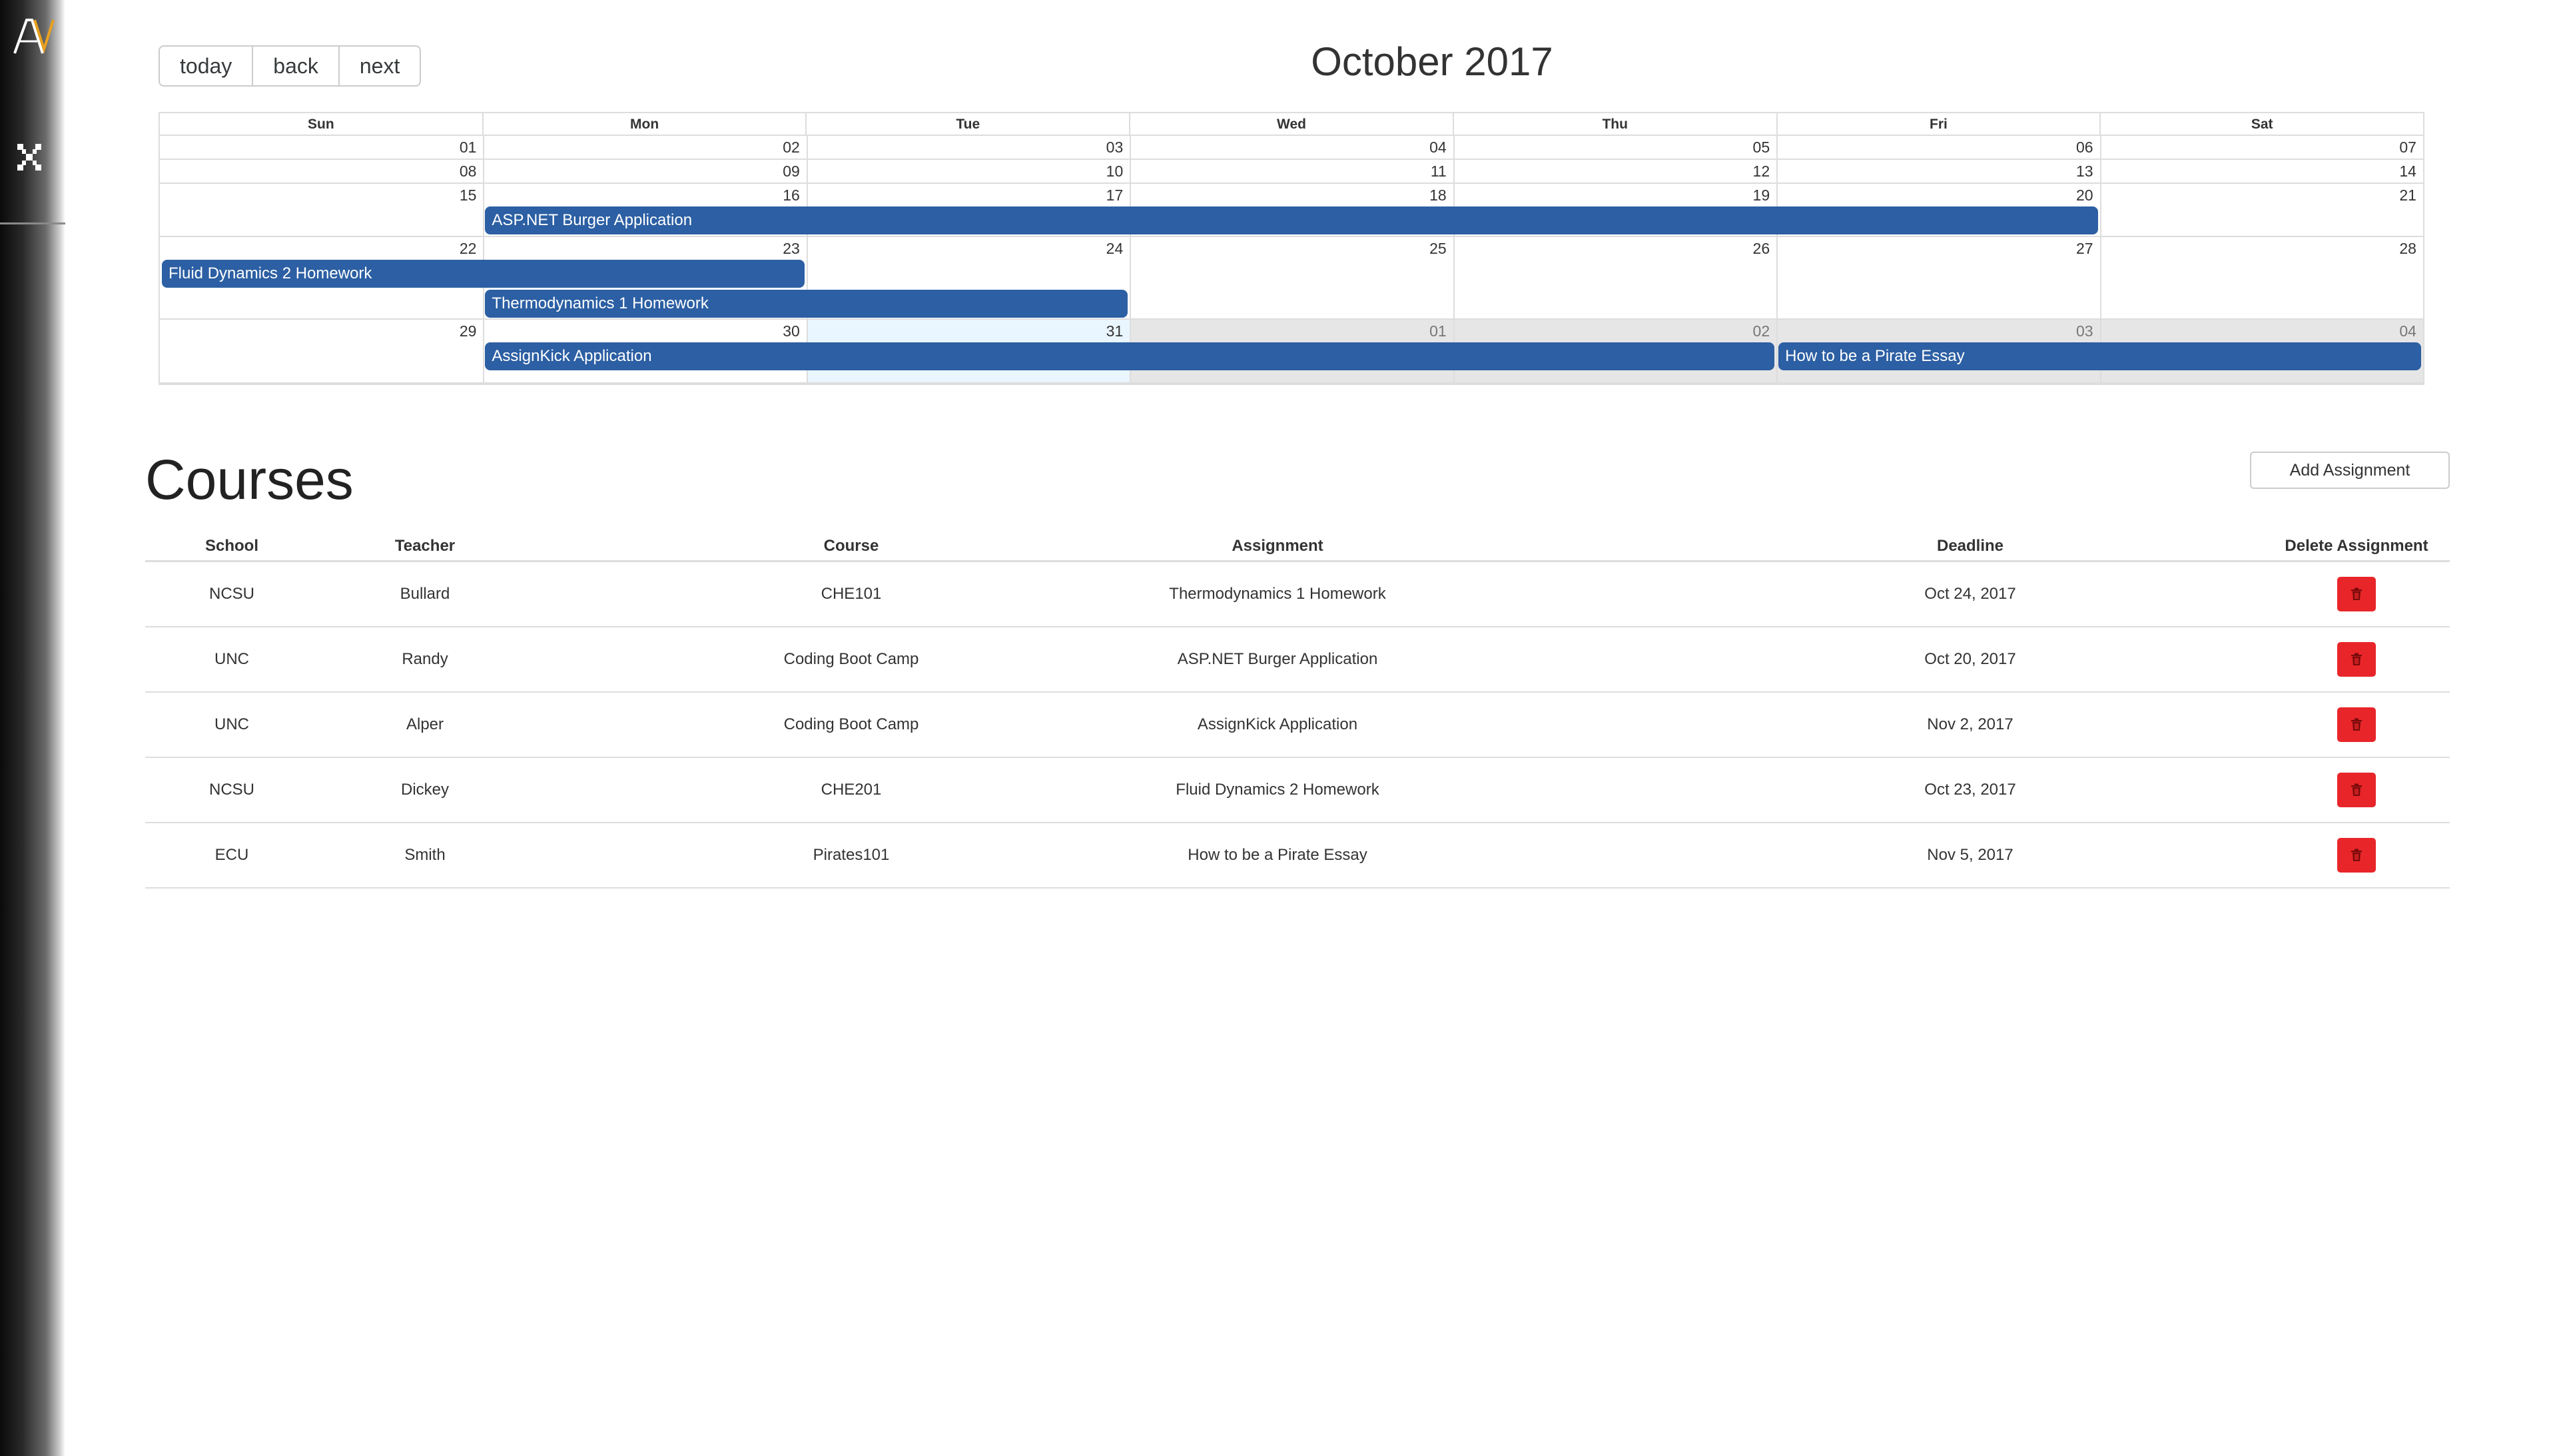  What do you see at coordinates (2261, 171) in the screenshot?
I see `calendar-day-cell: 14` at bounding box center [2261, 171].